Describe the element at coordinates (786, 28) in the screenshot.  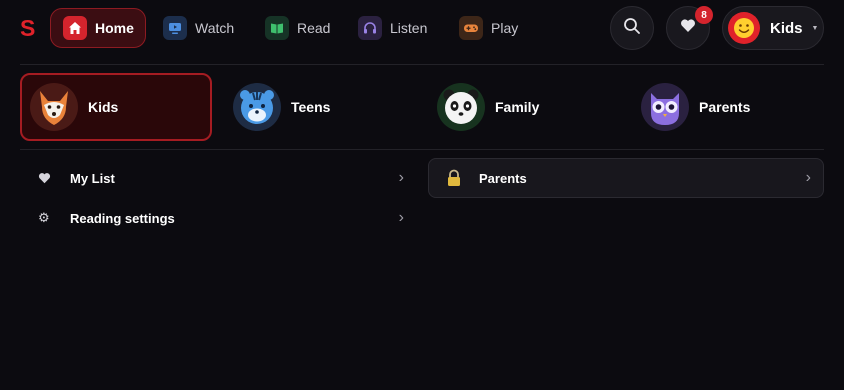
I see `profile-name: Kids` at that location.